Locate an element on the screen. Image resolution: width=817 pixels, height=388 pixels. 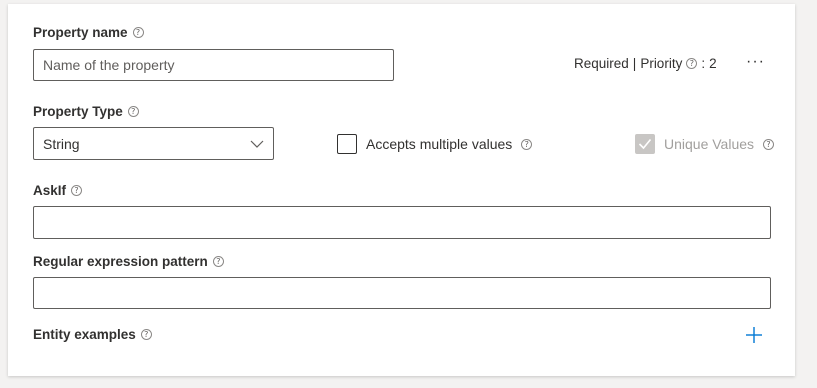
regex-label: Regular expression pattern ? is located at coordinates (128, 261).